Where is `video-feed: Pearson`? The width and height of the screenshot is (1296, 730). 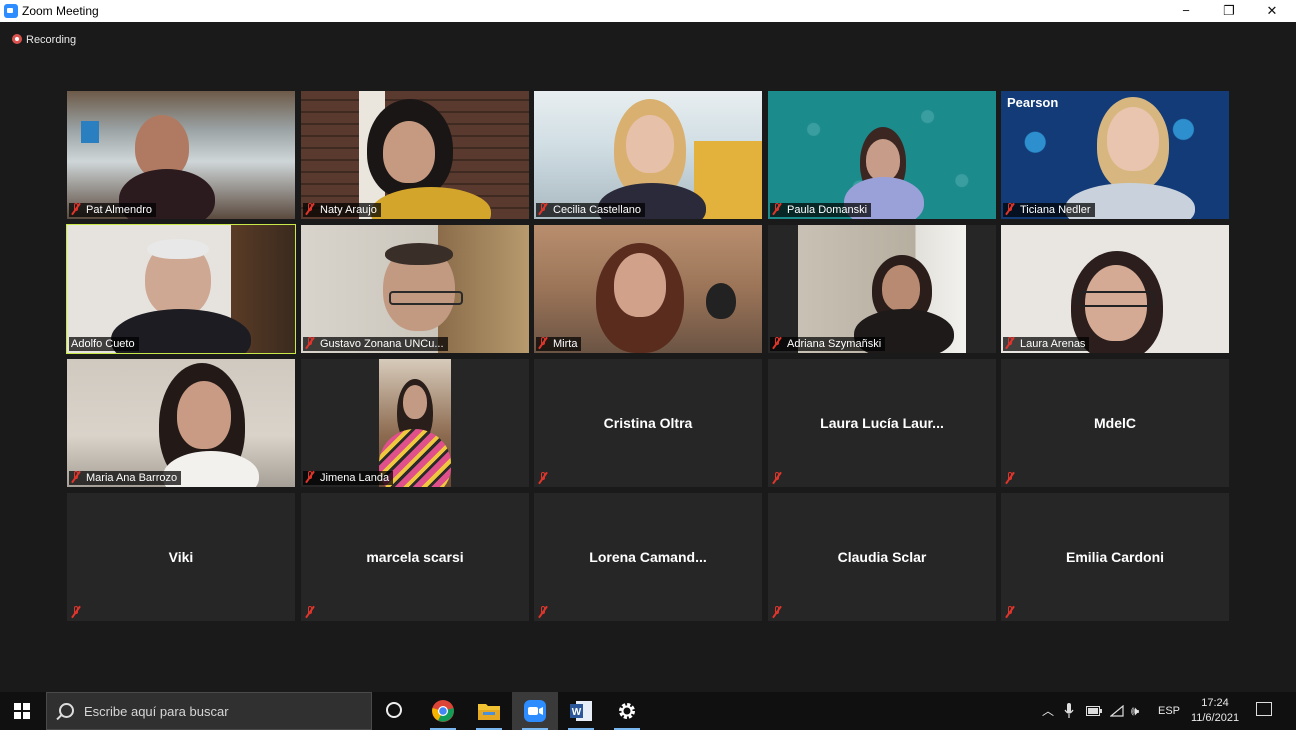 video-feed: Pearson is located at coordinates (1115, 155).